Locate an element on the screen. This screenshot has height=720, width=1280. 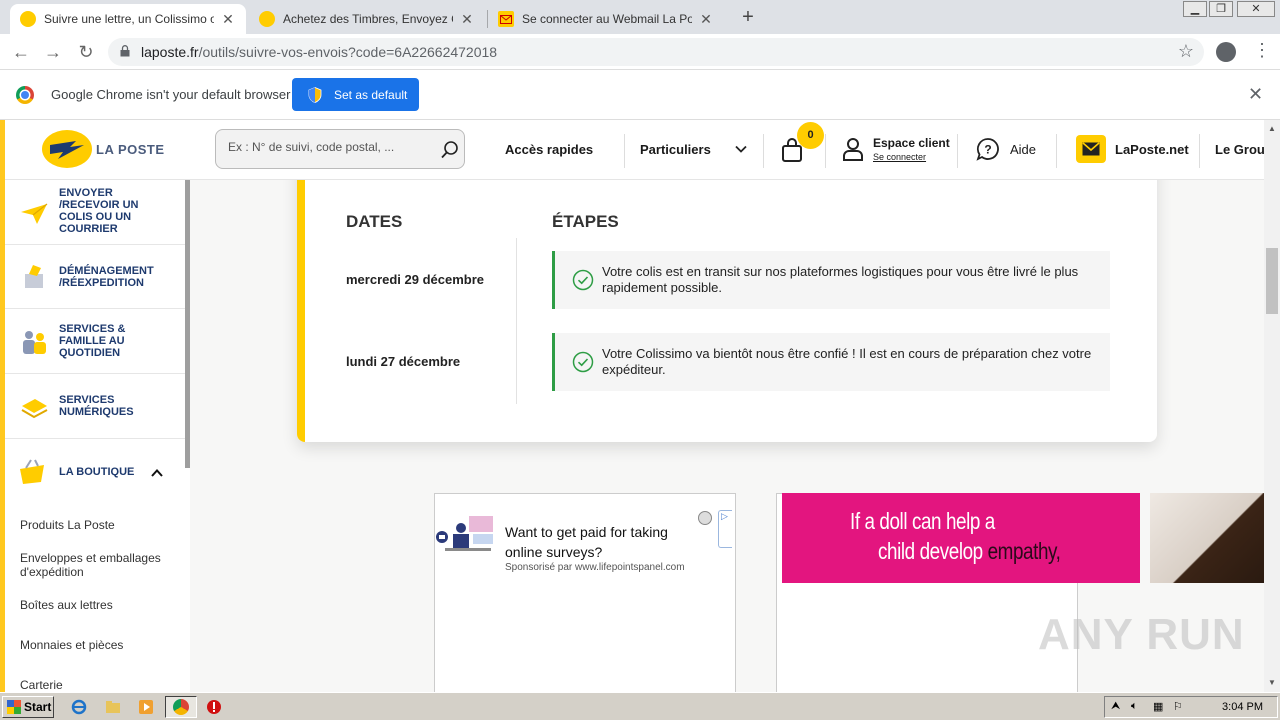
site-search is located at coordinates (340, 149).